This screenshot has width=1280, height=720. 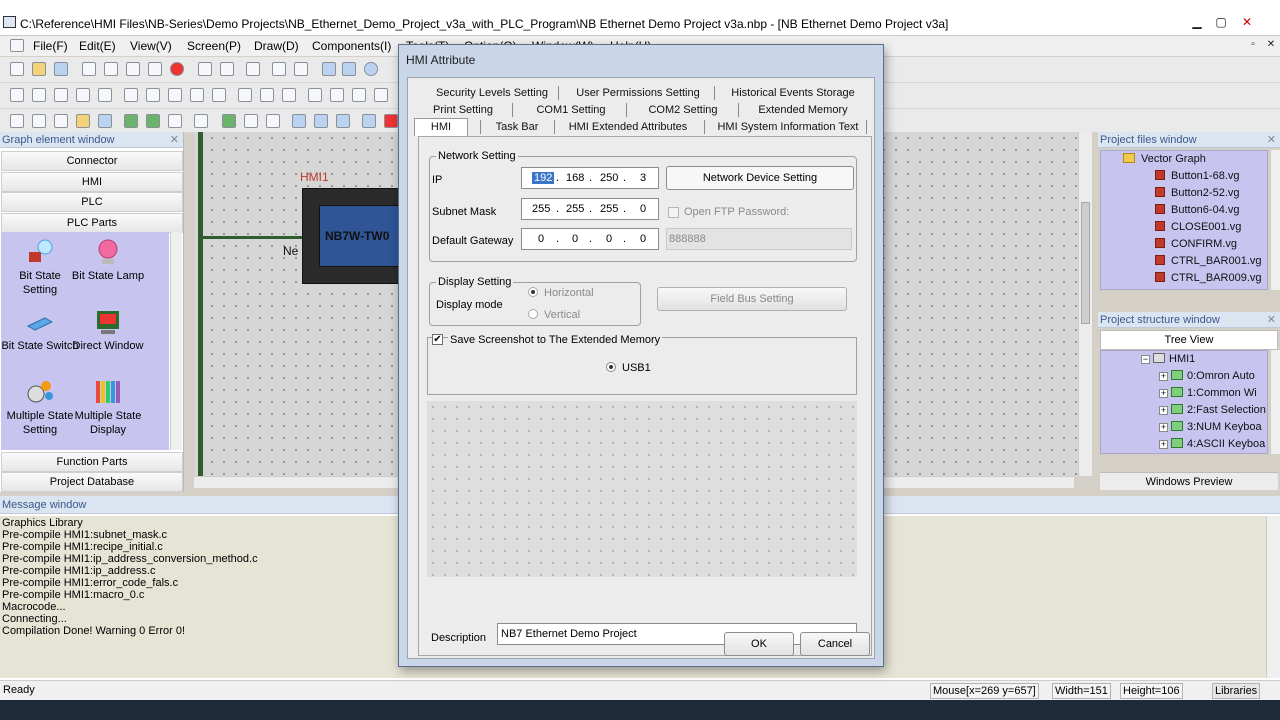 I want to click on group-icon, so click(x=315, y=95).